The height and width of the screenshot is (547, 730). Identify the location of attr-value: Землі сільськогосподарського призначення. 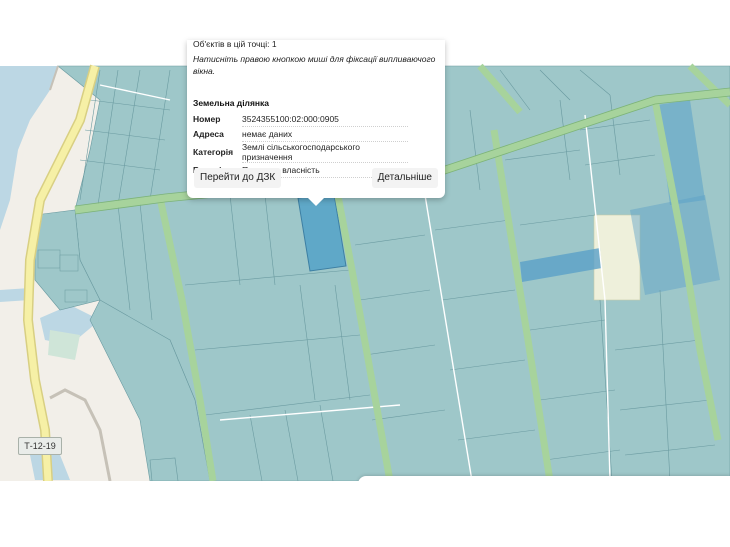
(325, 152).